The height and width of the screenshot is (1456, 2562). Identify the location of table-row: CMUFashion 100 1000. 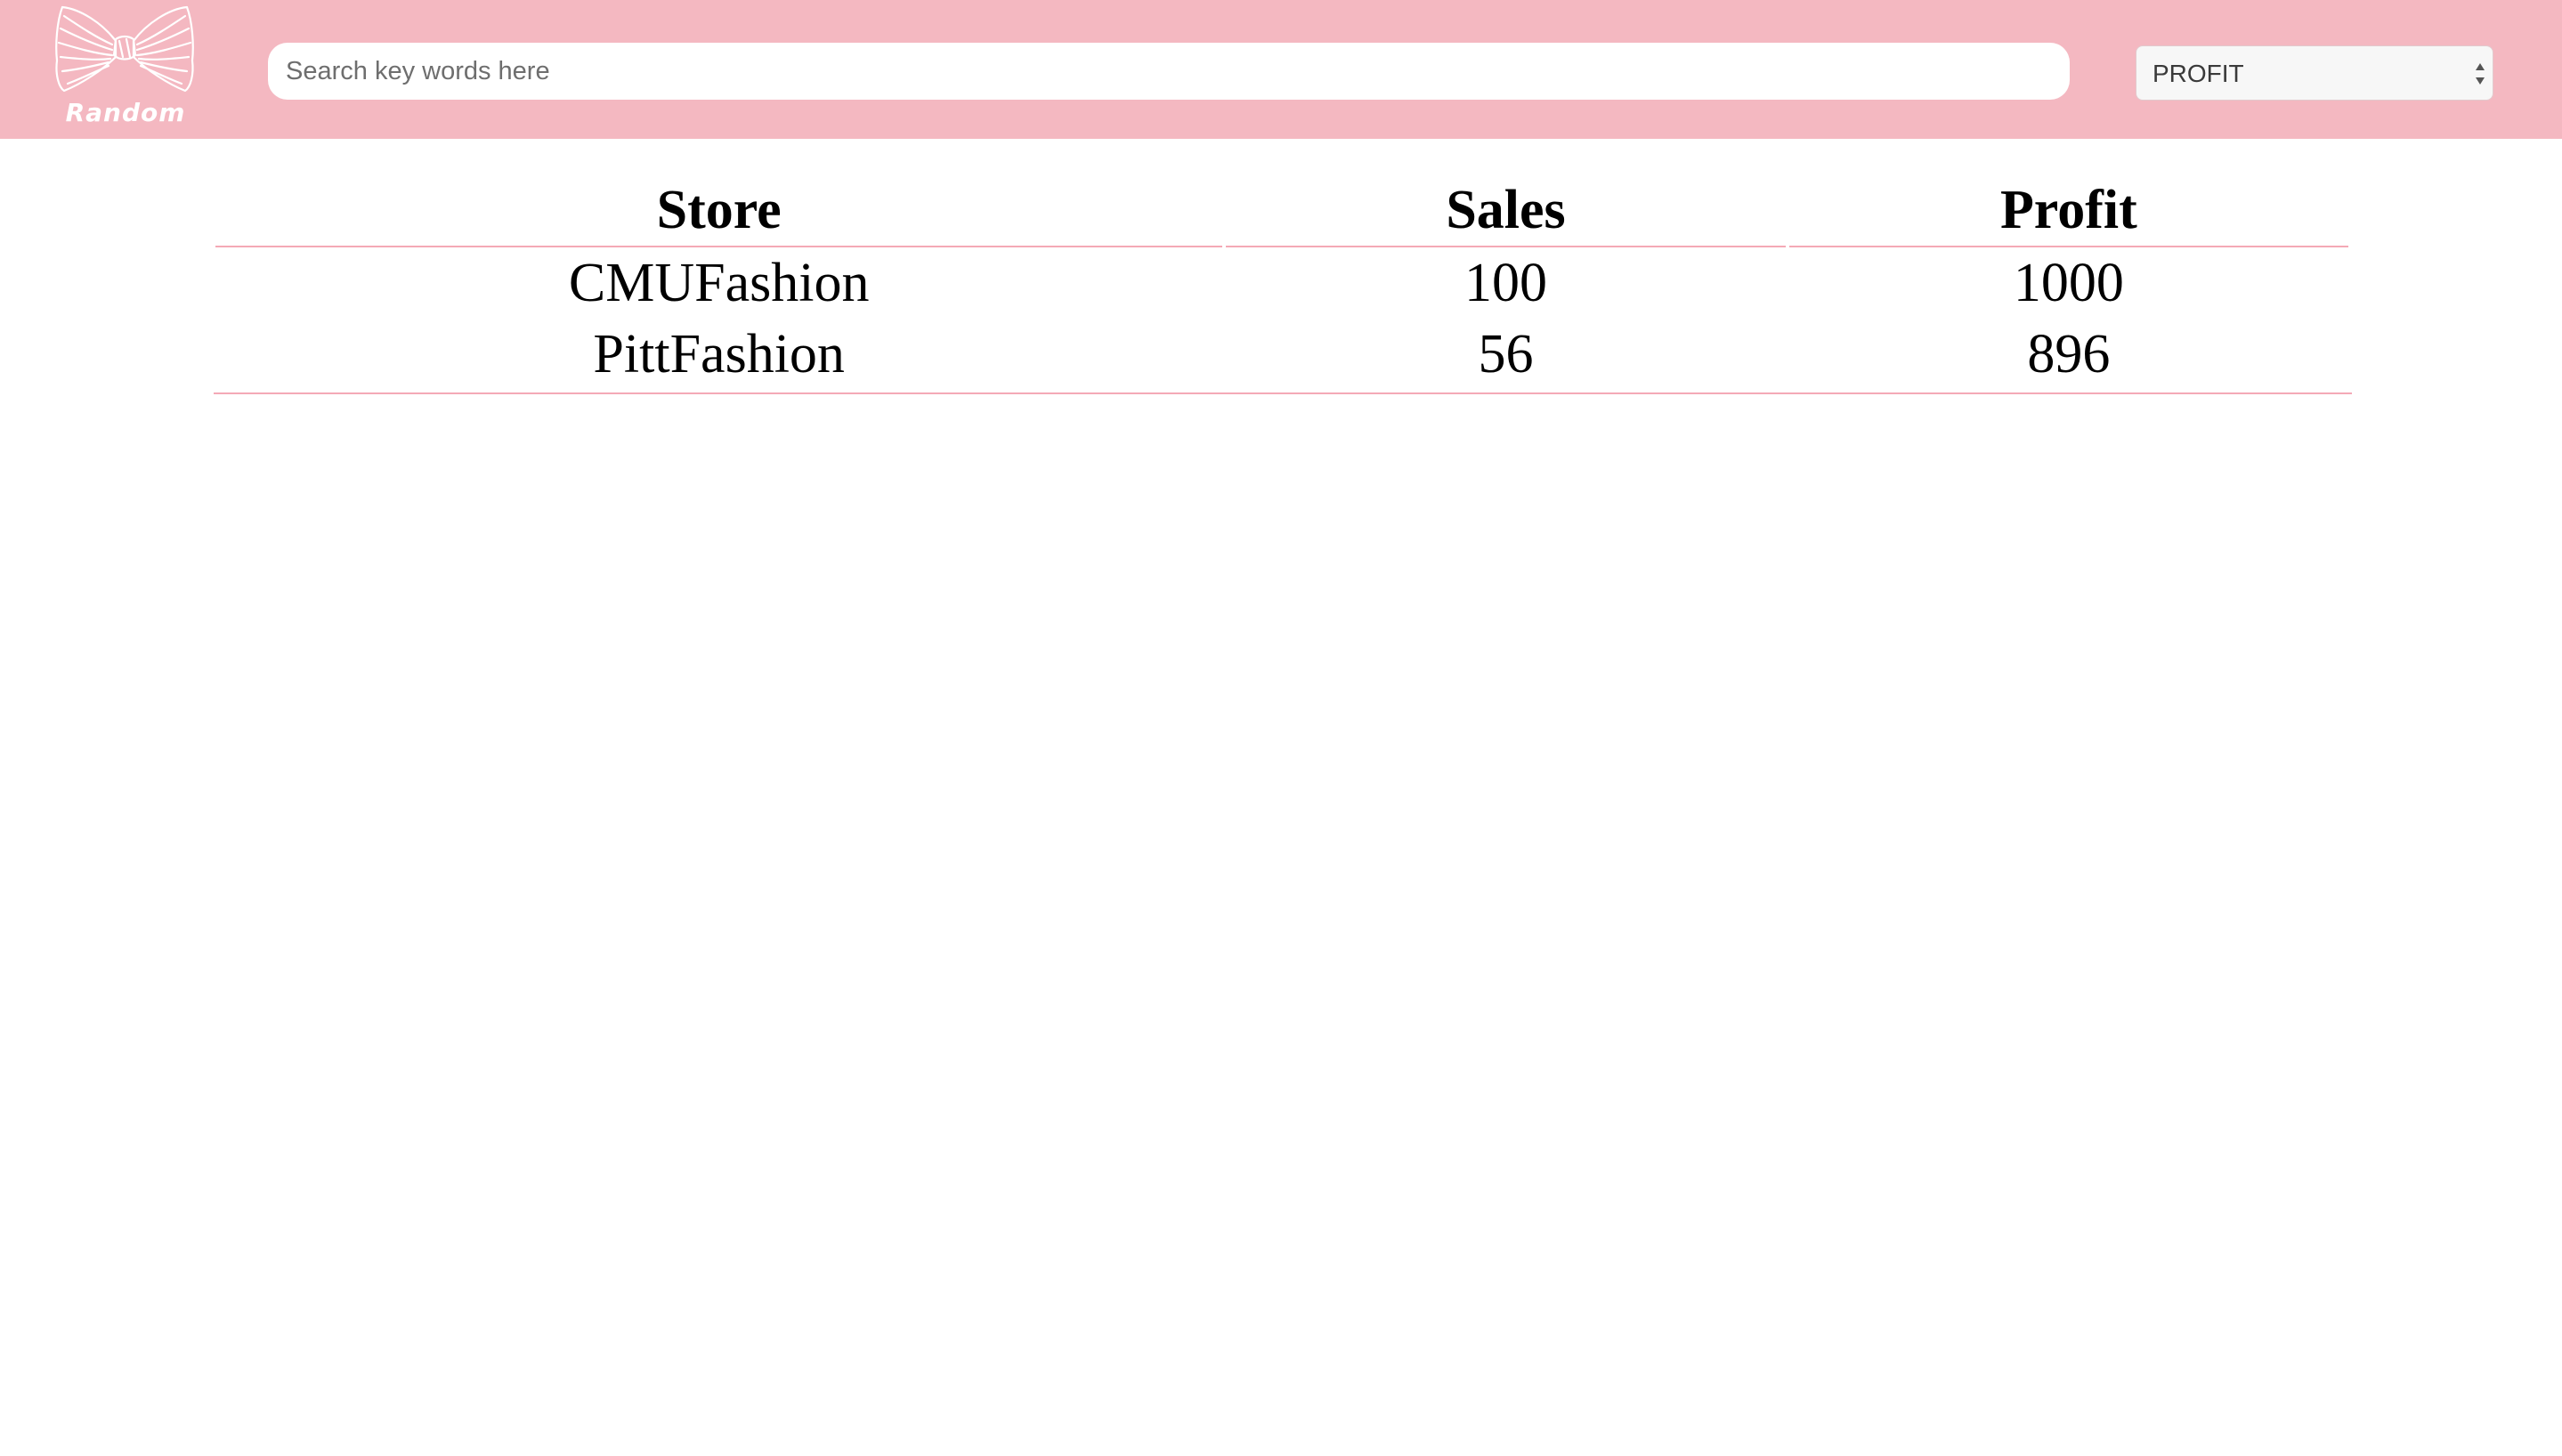
(1281, 283).